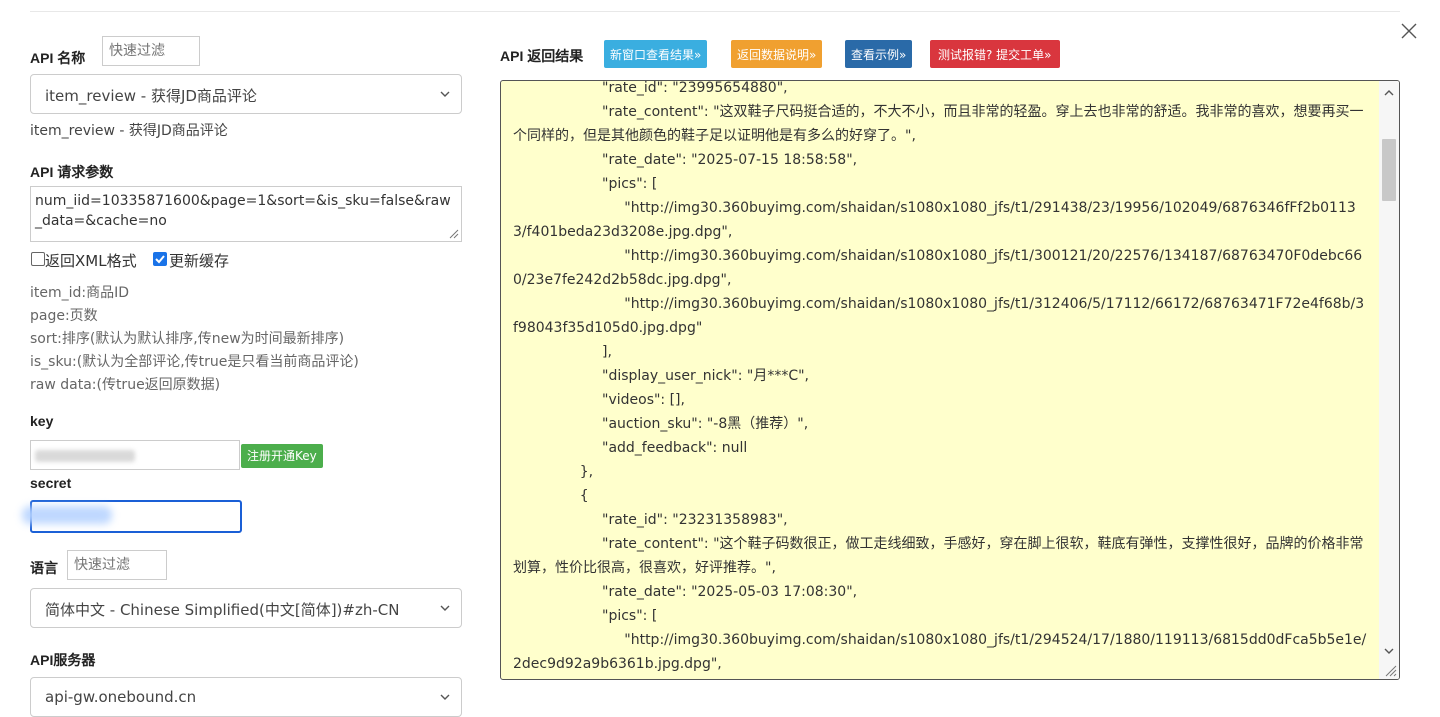 This screenshot has width=1440, height=717. I want to click on close-icon, so click(1409, 31).